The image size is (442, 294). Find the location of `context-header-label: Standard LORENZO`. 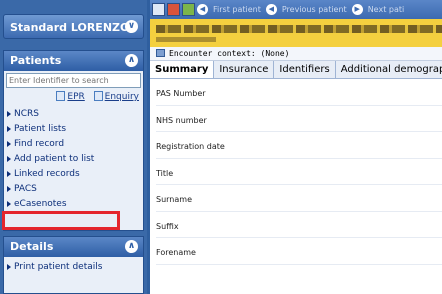

context-header-label: Standard LORENZO is located at coordinates (70, 27).